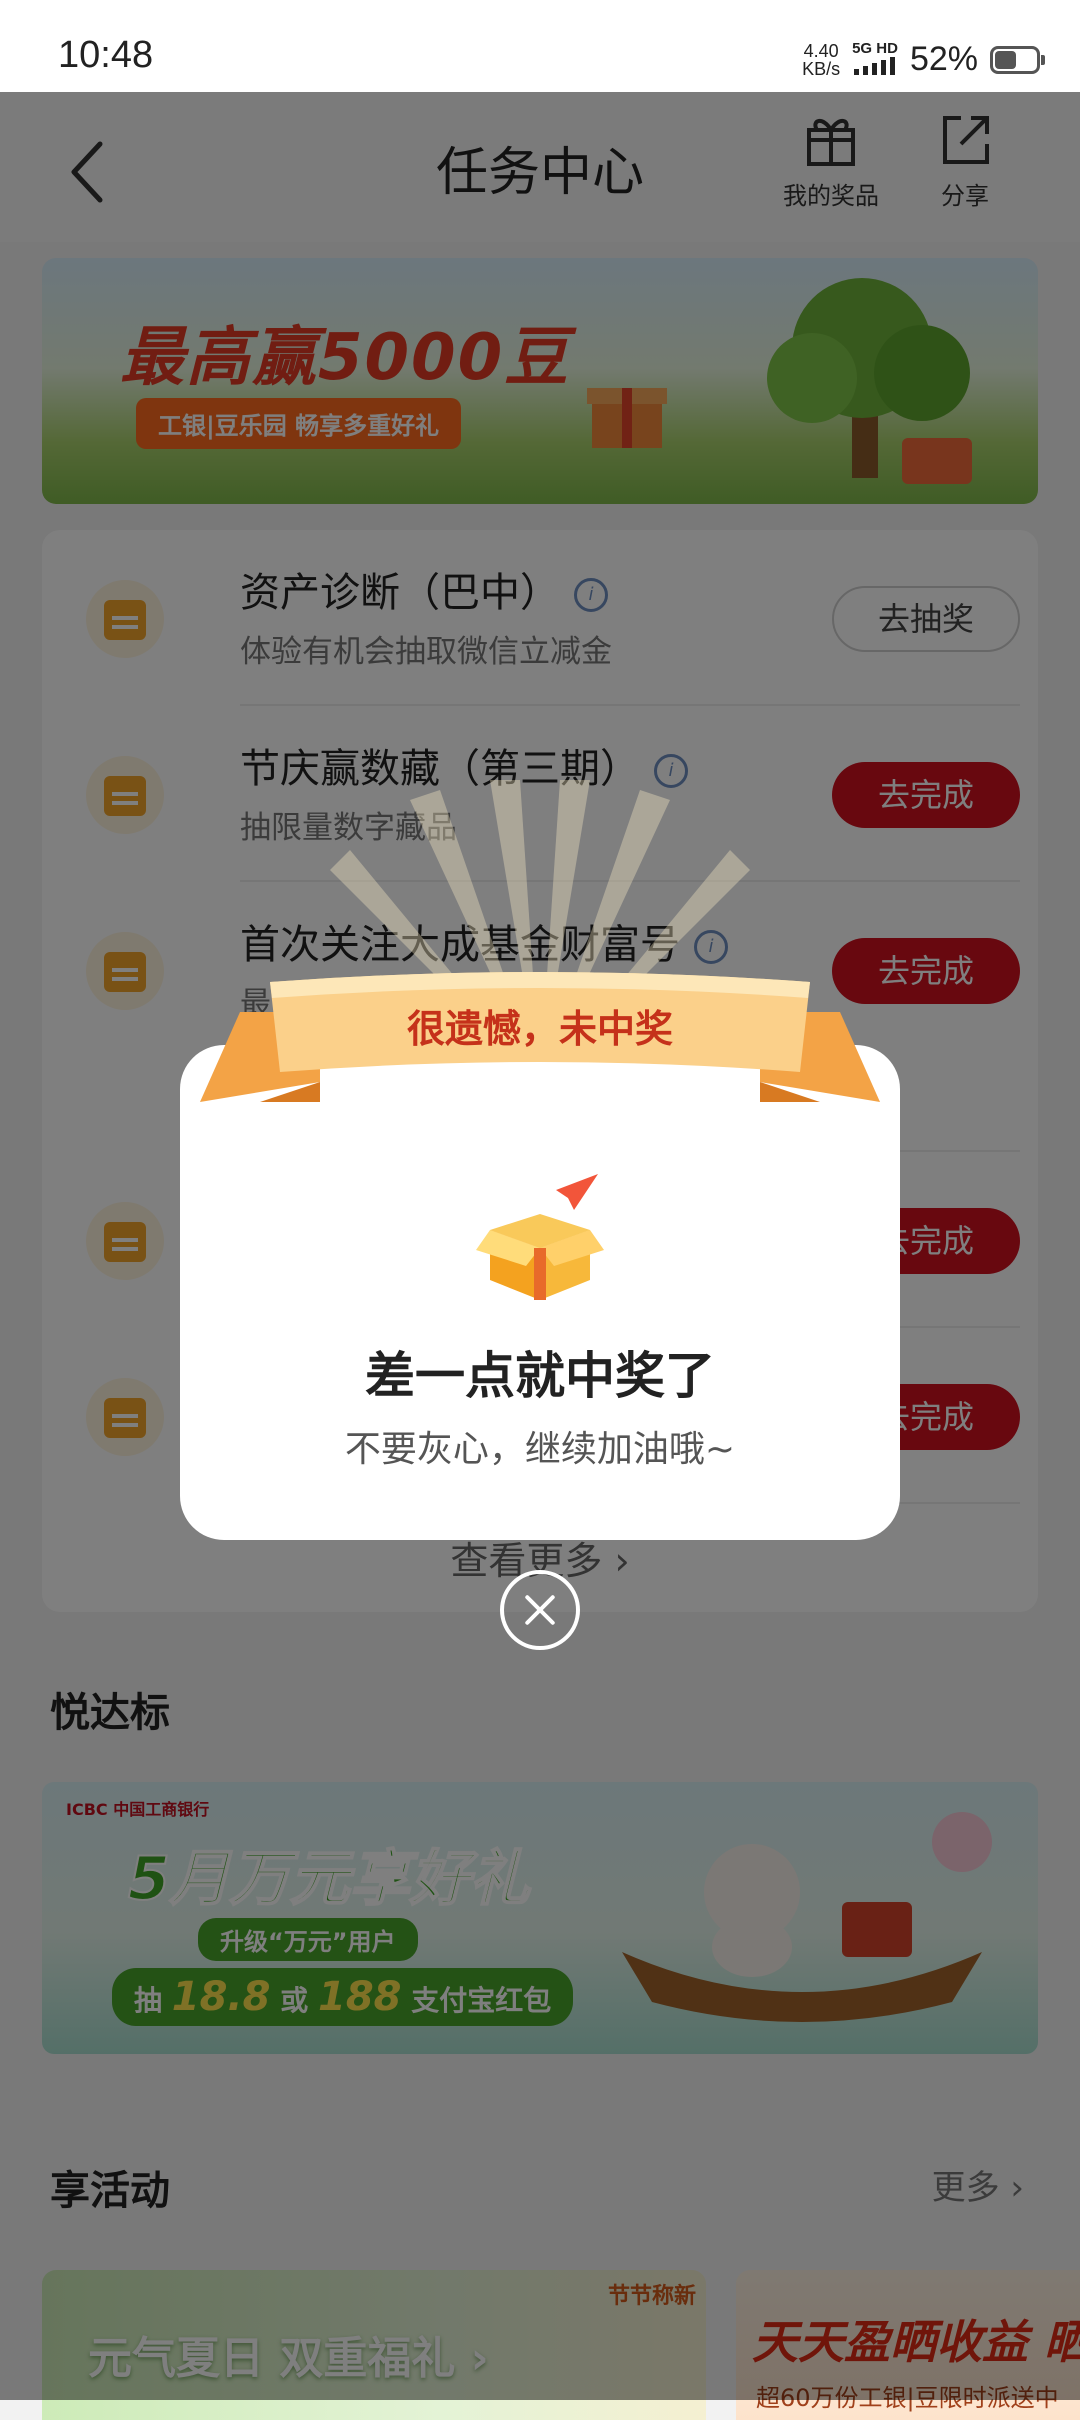 The image size is (1080, 2420). Describe the element at coordinates (106, 55) in the screenshot. I see `status-time: 10:48` at that location.